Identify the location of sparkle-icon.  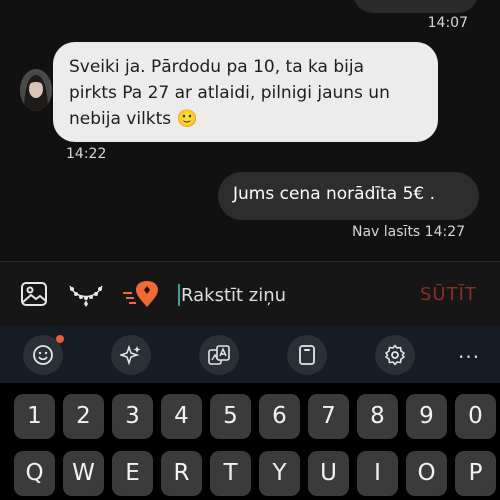
(130, 355).